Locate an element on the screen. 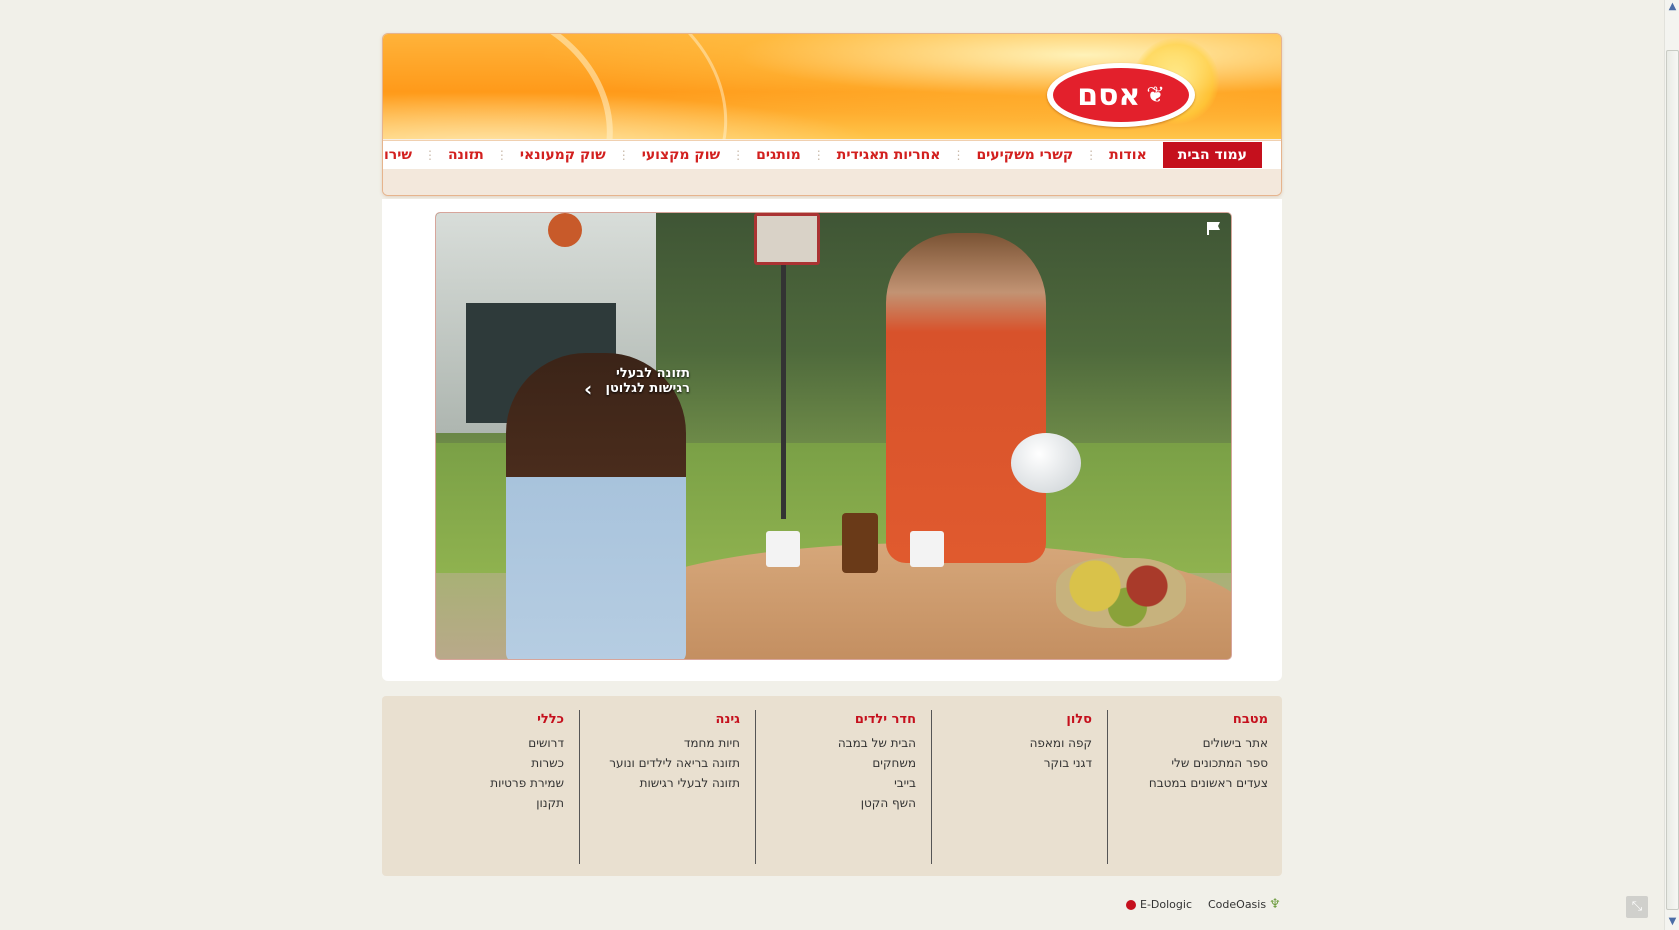  footer-column-title: סלון is located at coordinates (1012, 720).